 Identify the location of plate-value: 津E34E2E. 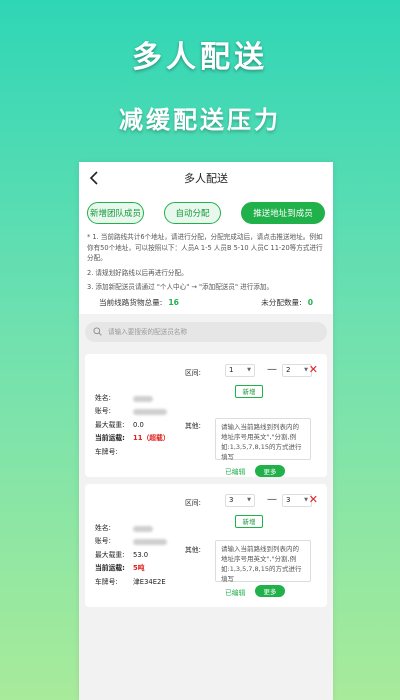
(149, 581).